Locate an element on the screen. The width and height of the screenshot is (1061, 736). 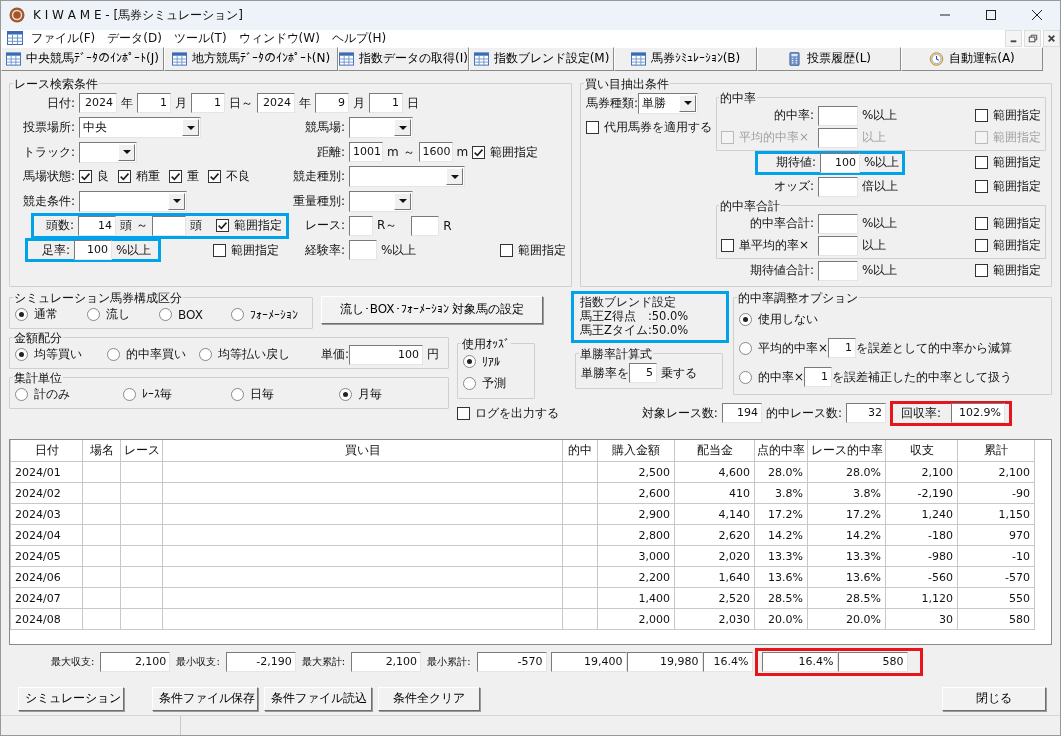
radio-label: 日毎 is located at coordinates (262, 395).